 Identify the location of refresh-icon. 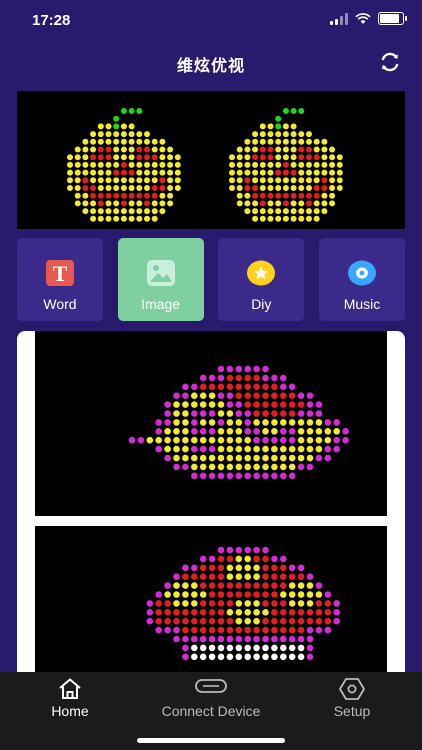
(390, 62).